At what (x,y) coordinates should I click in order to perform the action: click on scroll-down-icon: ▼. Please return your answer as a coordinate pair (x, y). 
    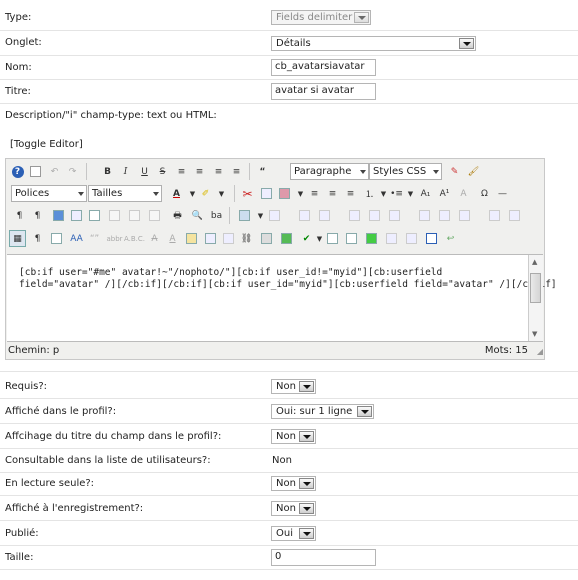
    Looking at the image, I should click on (534, 334).